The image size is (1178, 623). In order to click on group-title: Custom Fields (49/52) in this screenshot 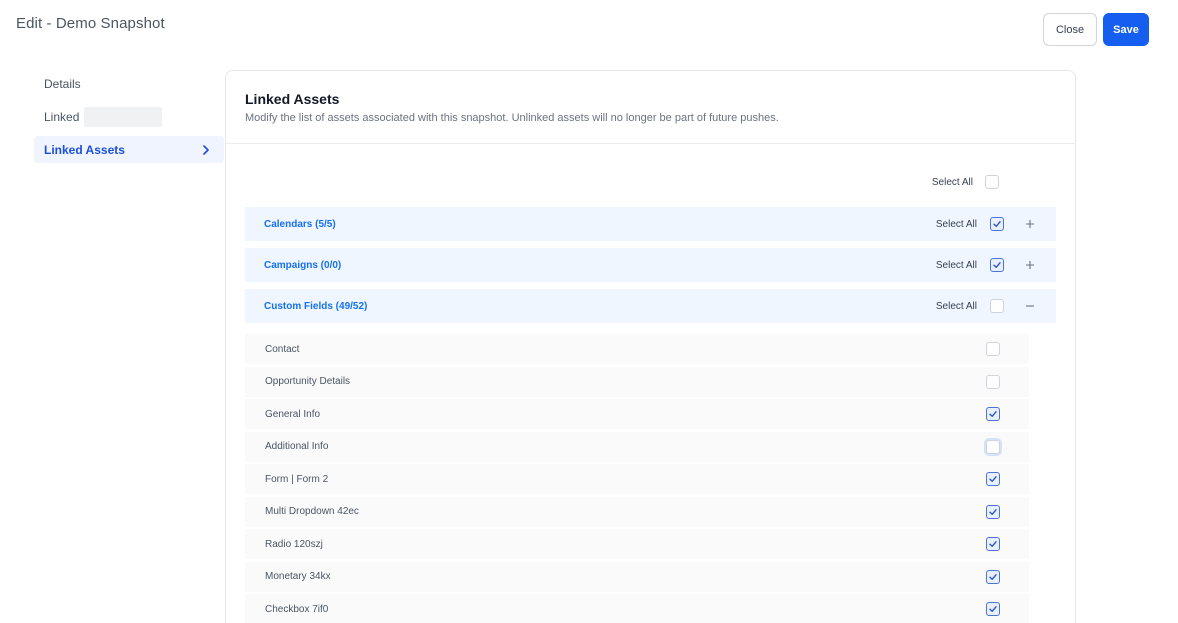, I will do `click(315, 306)`.